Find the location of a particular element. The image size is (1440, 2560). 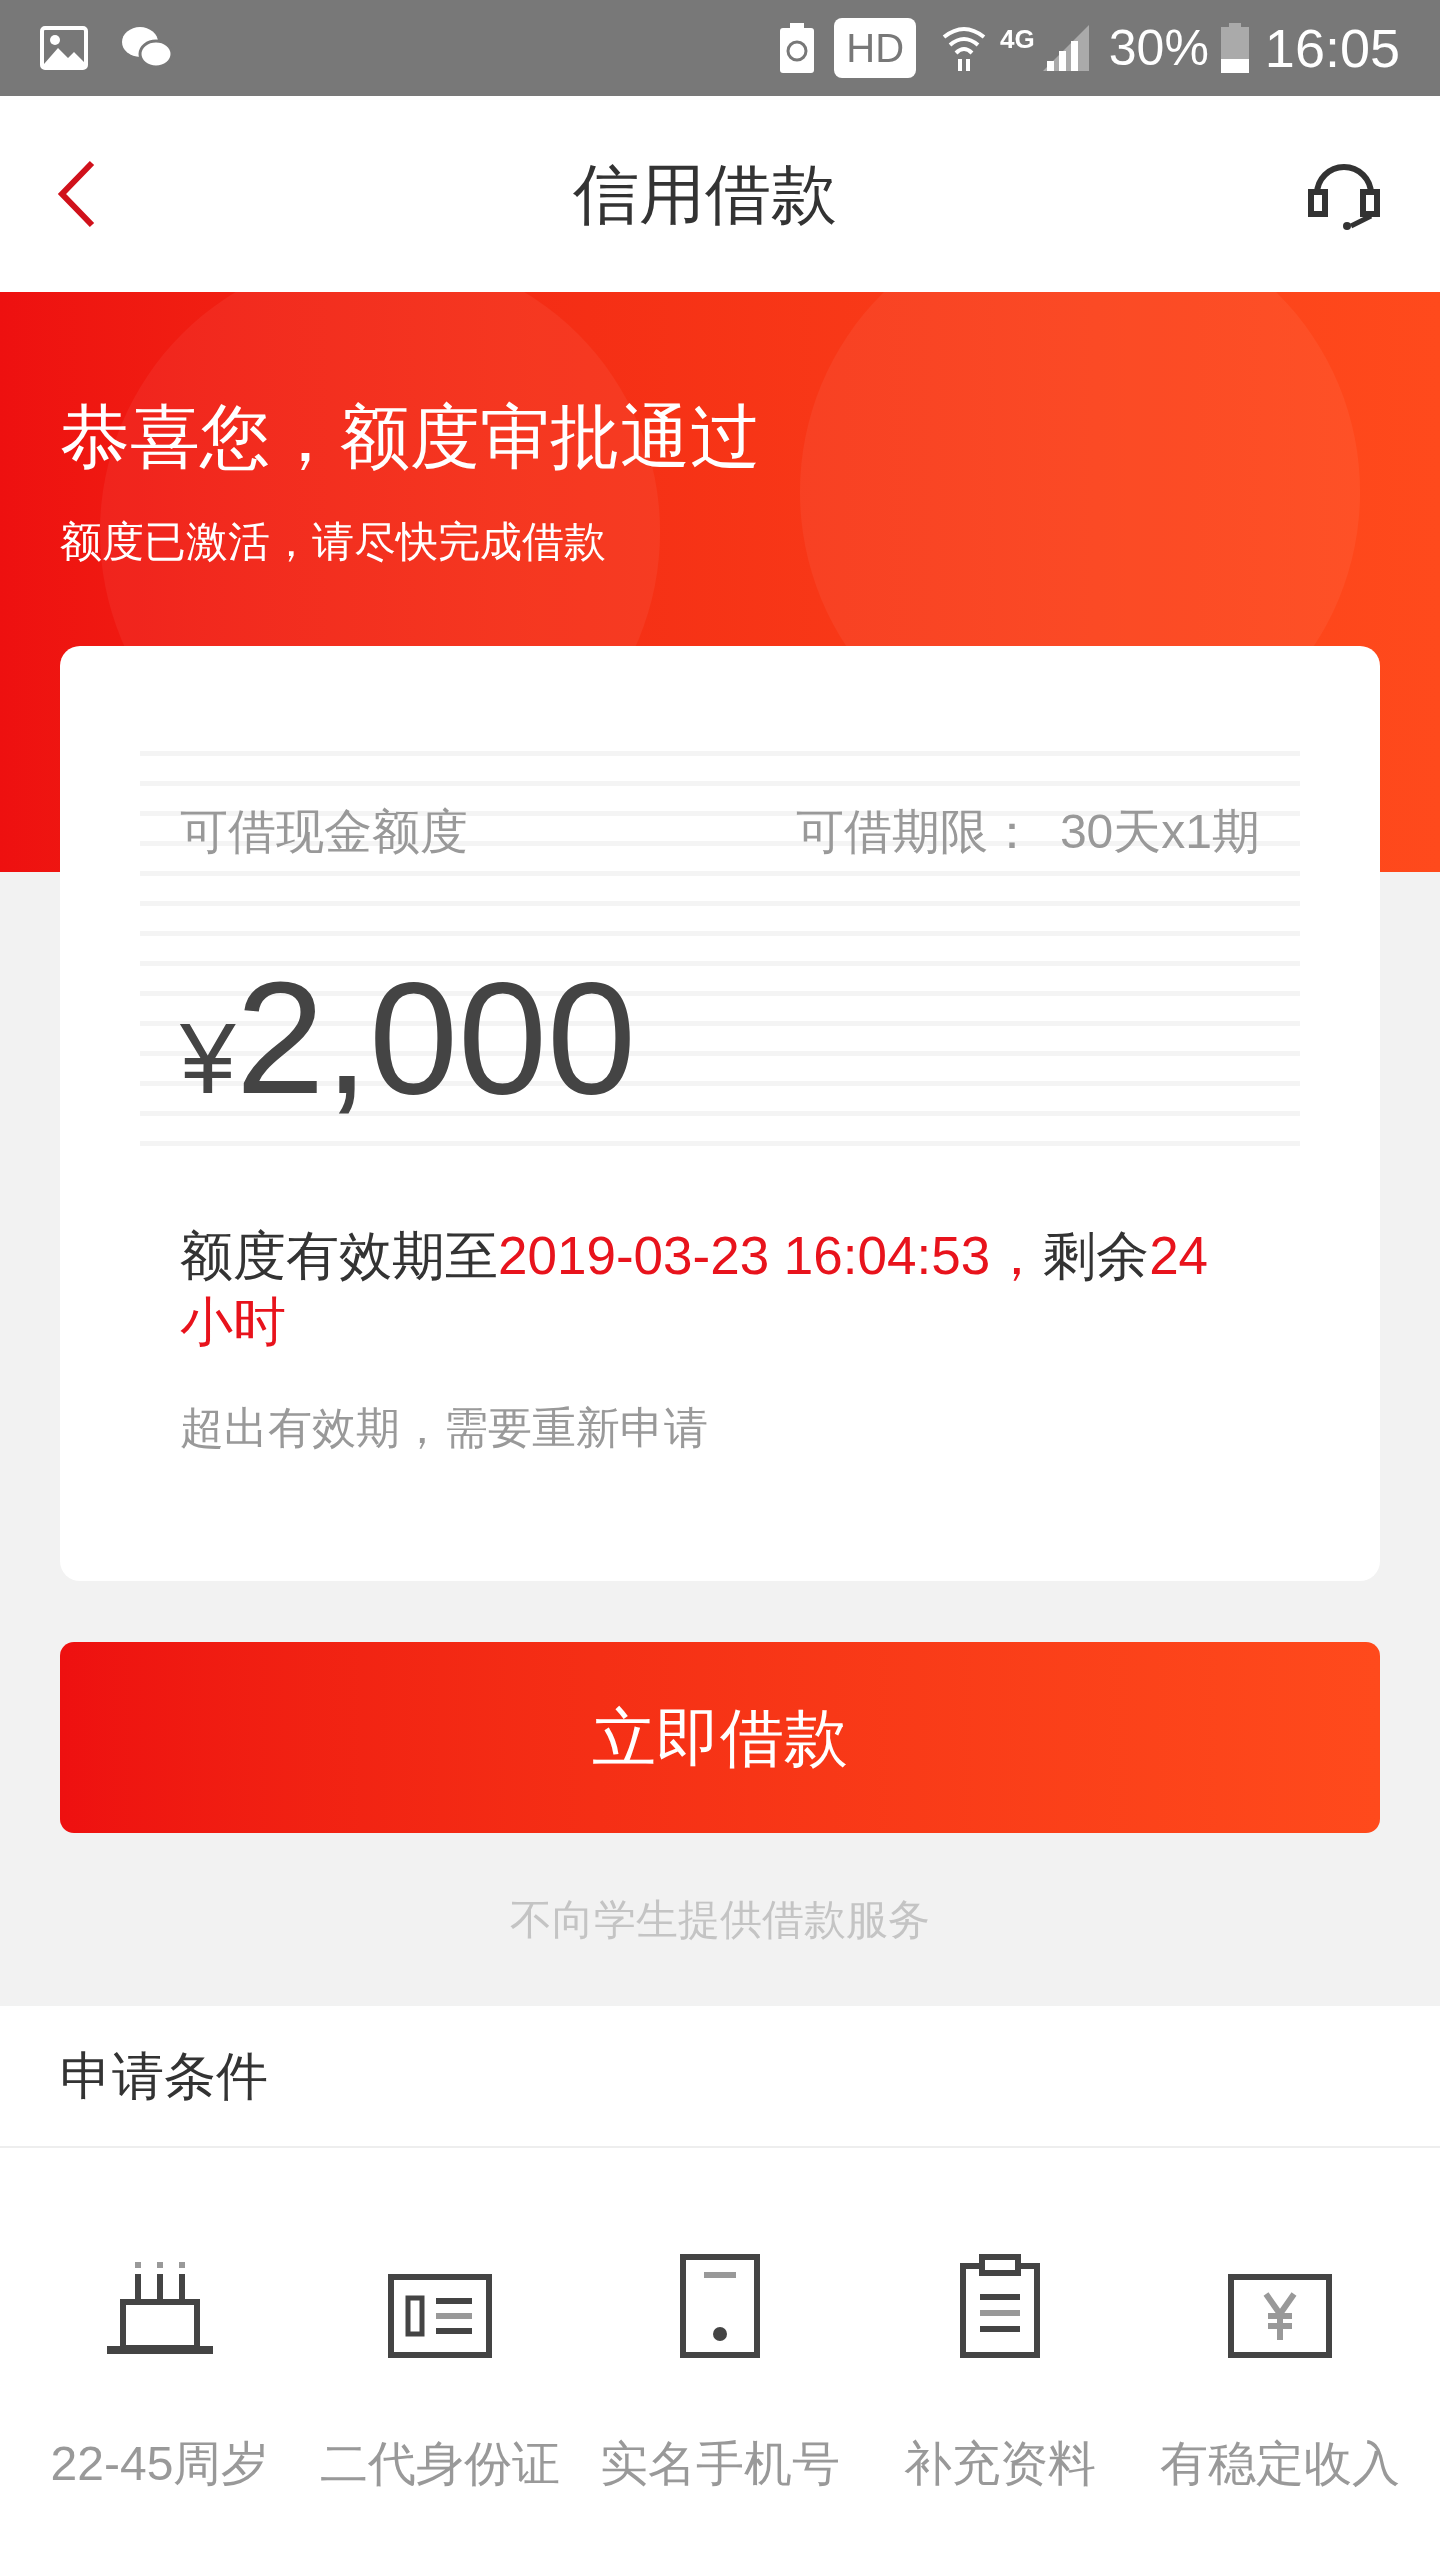

battery-saver-icon is located at coordinates (797, 48).